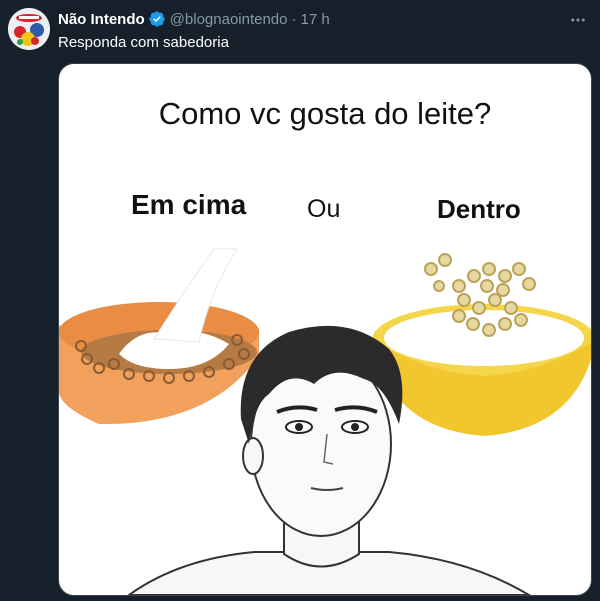  Describe the element at coordinates (143, 42) in the screenshot. I see `tweet-text: Responda com sabedoria` at that location.